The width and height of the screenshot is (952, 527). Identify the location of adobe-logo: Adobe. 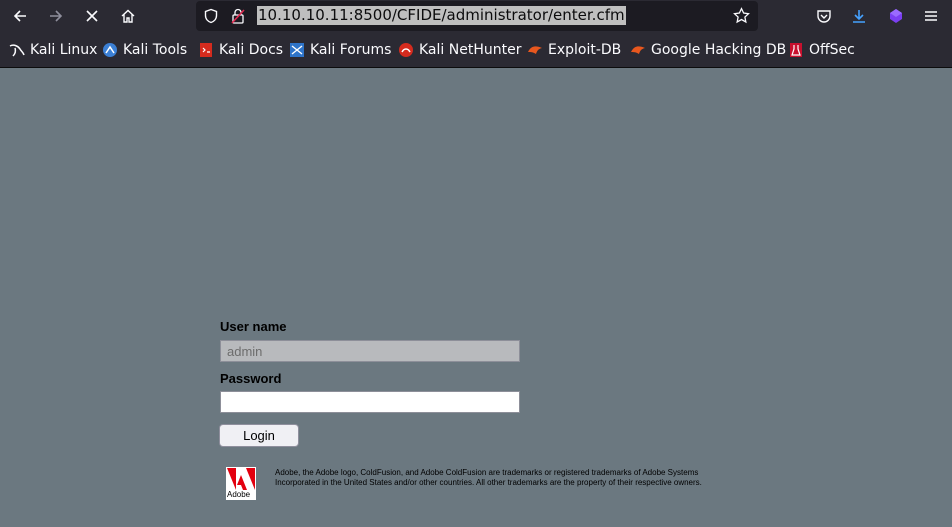
(241, 483).